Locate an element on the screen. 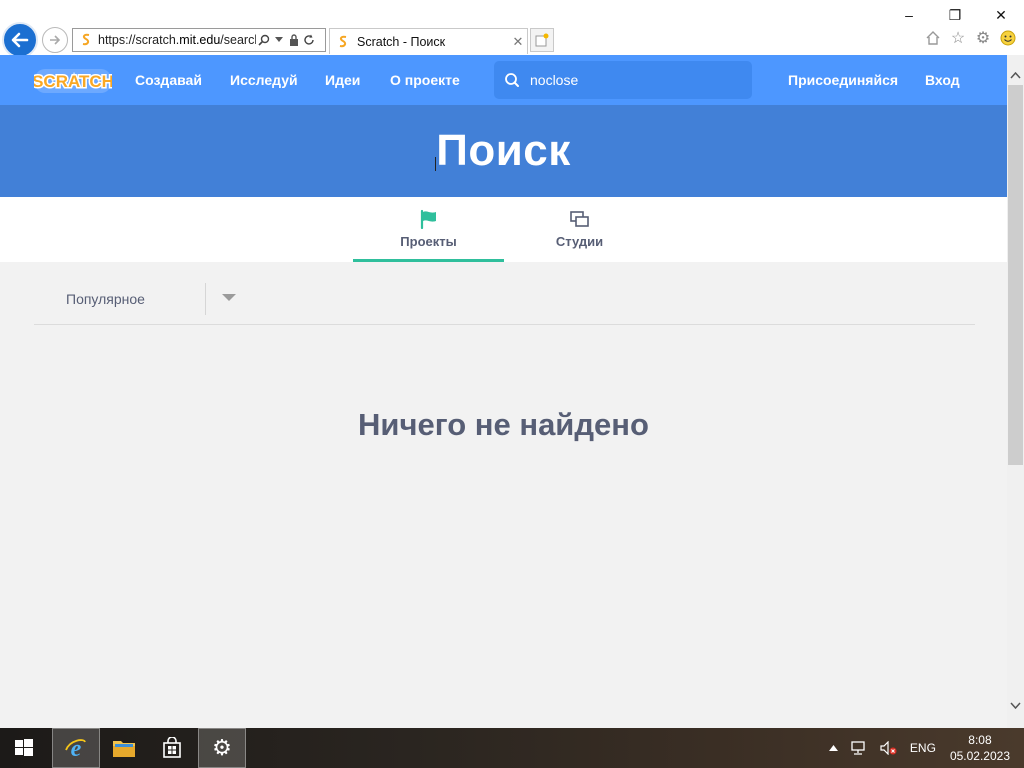 The image size is (1024, 768). address-text: https://scratch.mit.edu/search is located at coordinates (177, 40).